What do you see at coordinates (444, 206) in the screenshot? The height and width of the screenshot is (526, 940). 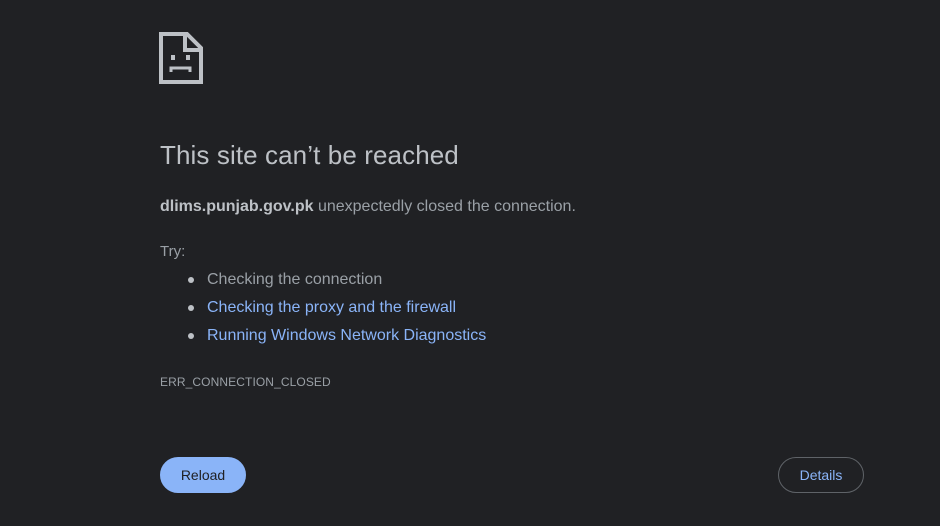 I see `error-message: unexpectedly closed the connection.` at bounding box center [444, 206].